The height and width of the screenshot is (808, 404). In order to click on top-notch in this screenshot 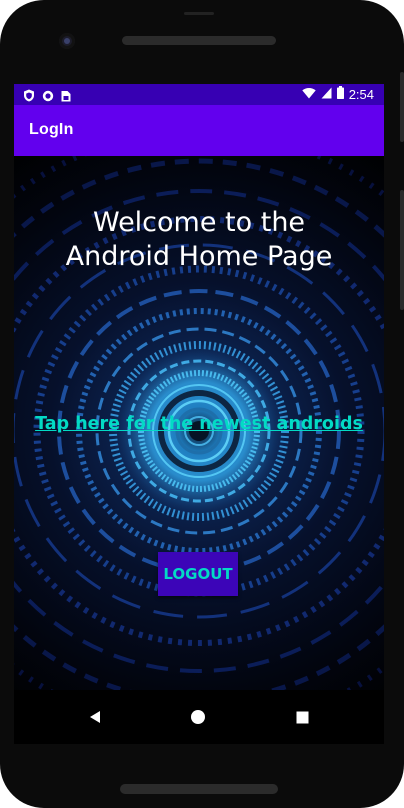, I will do `click(199, 13)`.